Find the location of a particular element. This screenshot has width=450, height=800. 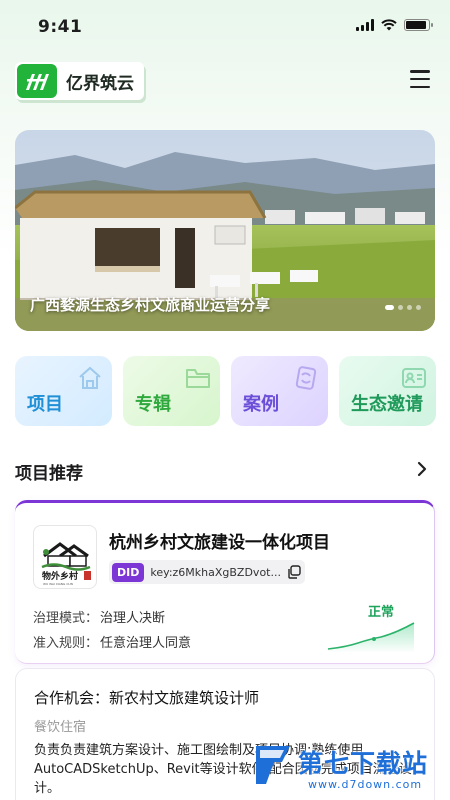

copy-icon is located at coordinates (294, 572).